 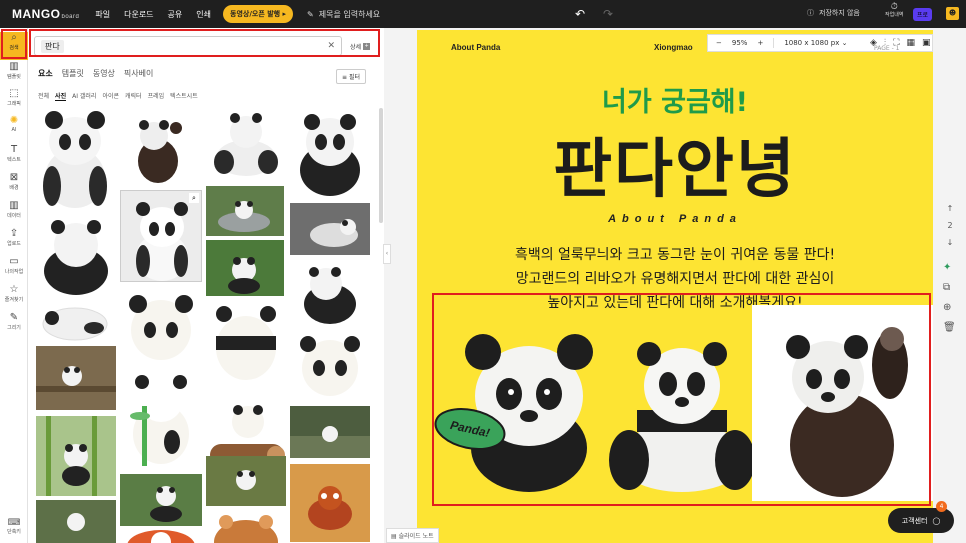 I want to click on page-label: PAGE - 1, so click(x=887, y=48).